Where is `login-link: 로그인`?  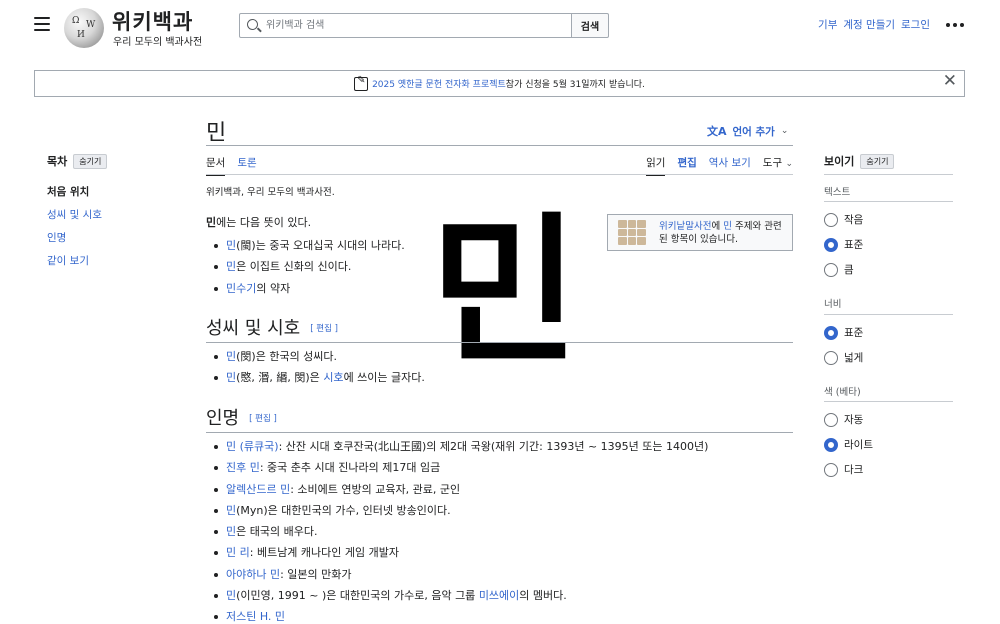
login-link: 로그인 is located at coordinates (915, 24).